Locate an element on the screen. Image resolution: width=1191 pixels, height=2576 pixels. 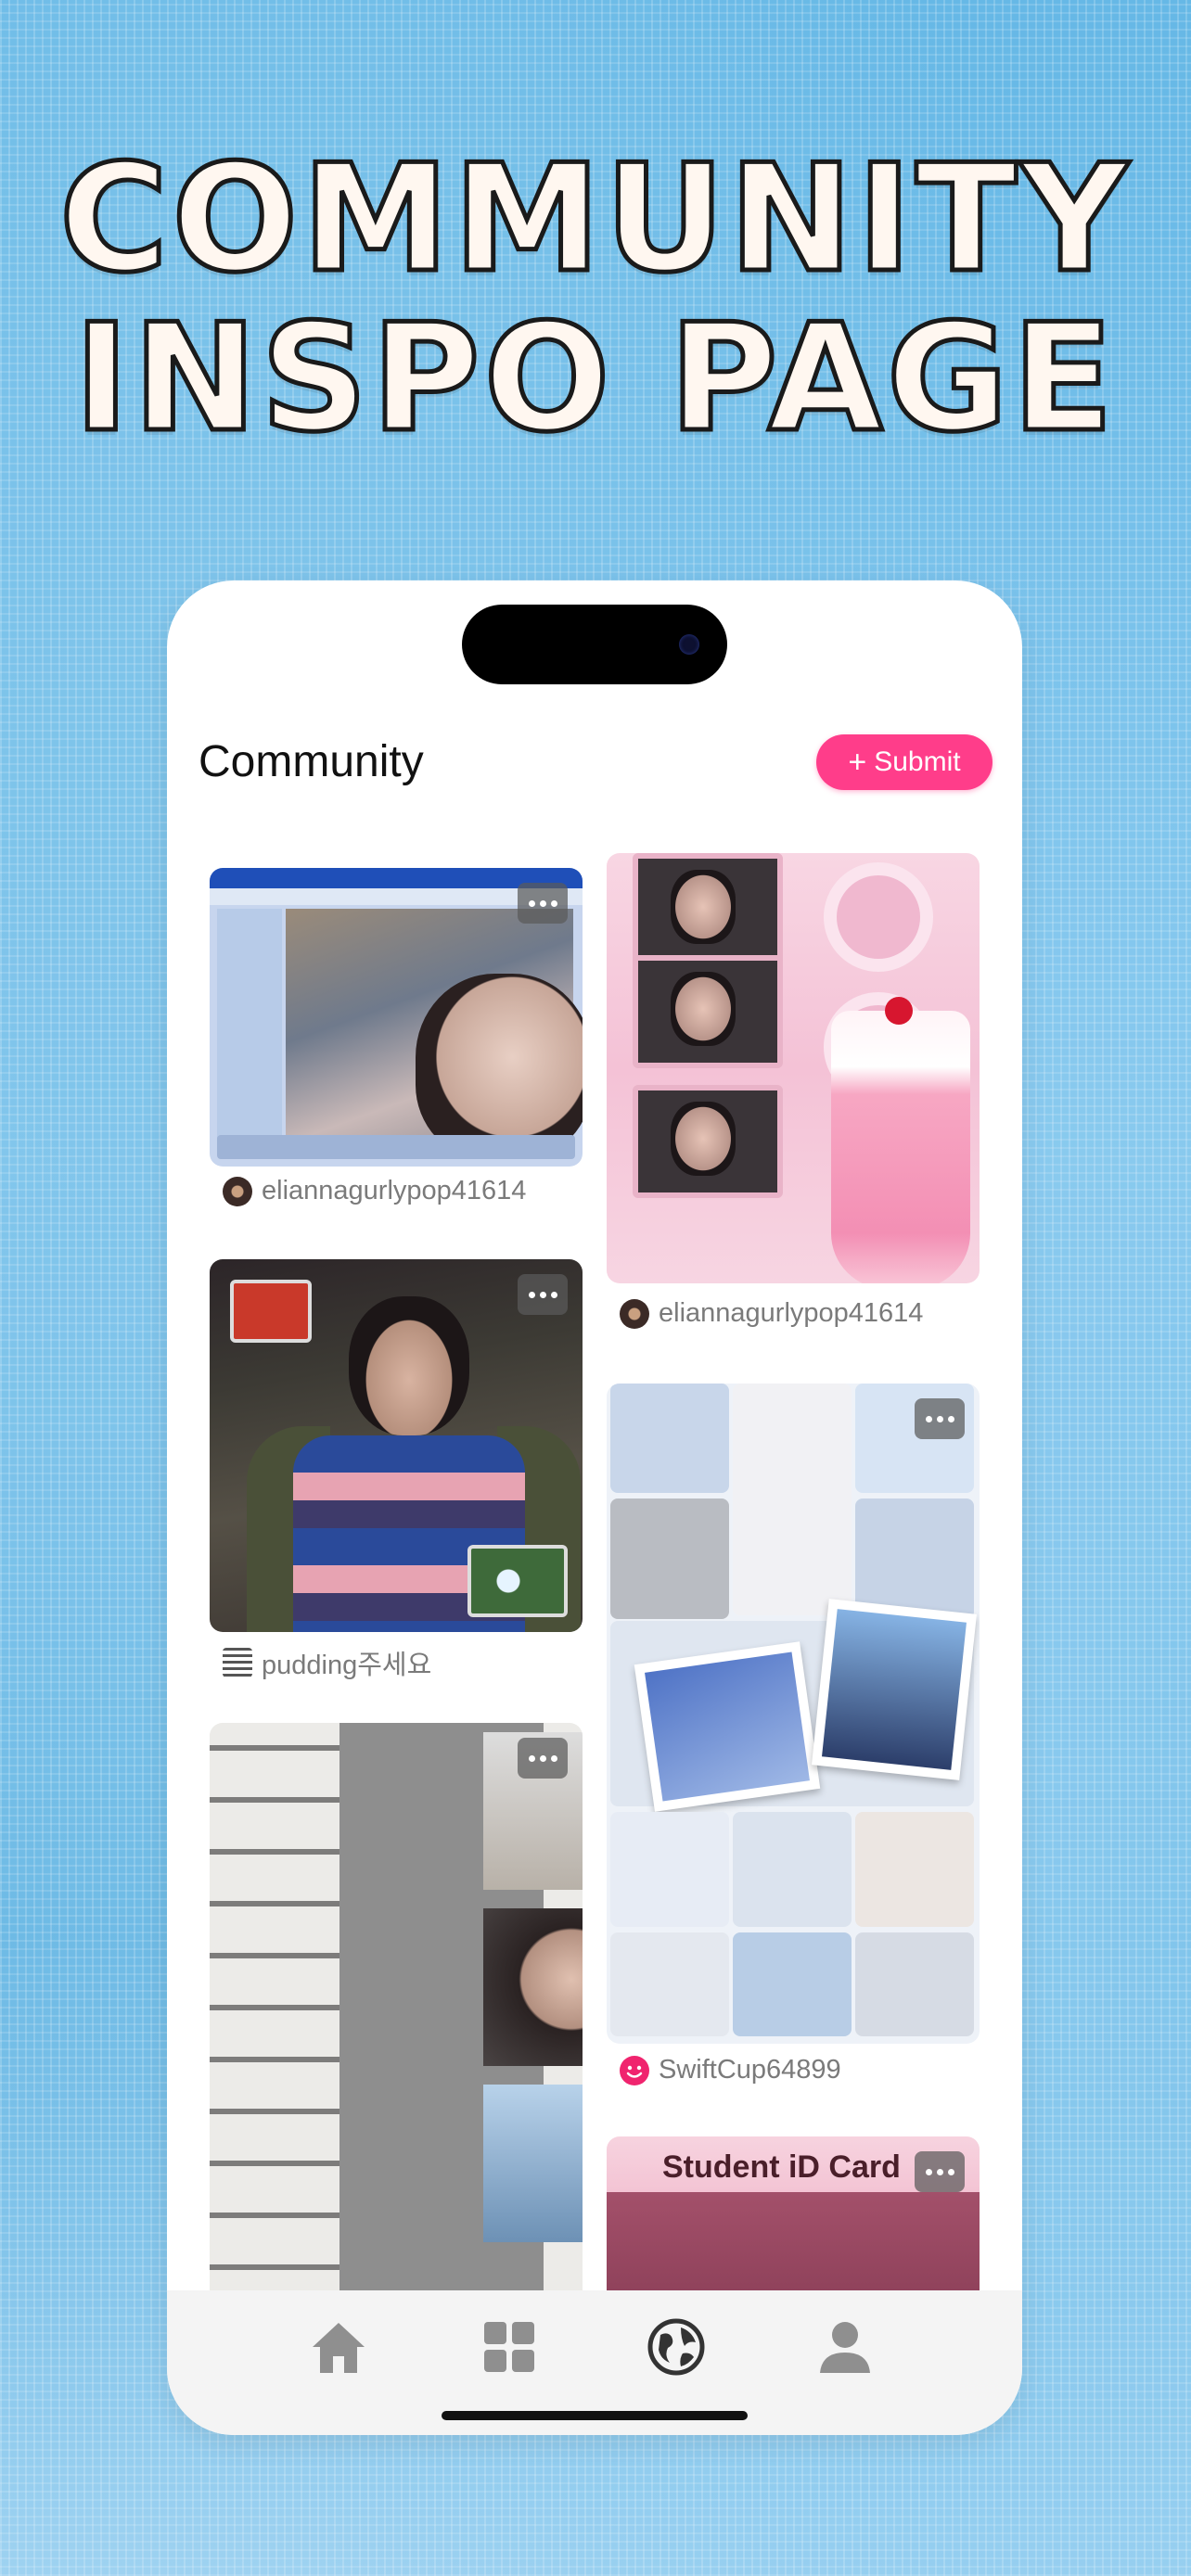
post-author-2: eliannagurlypop41614 is located at coordinates (771, 1313).